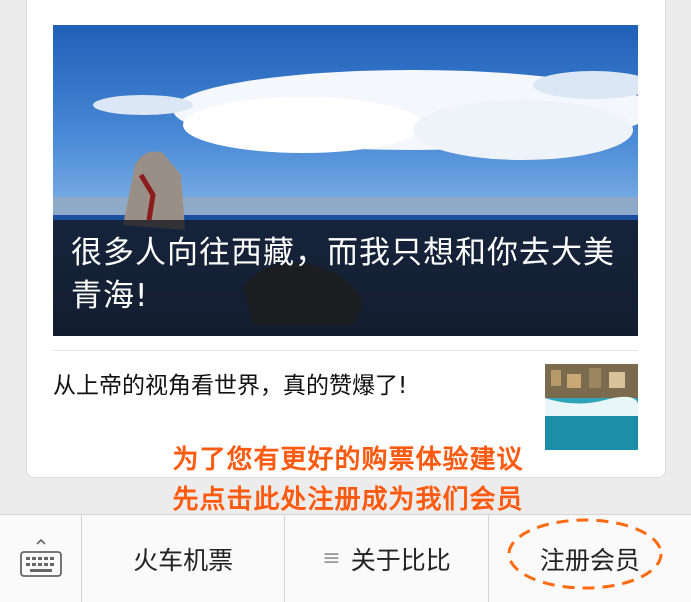  I want to click on menu-item-label: 注册会员, so click(589, 560).